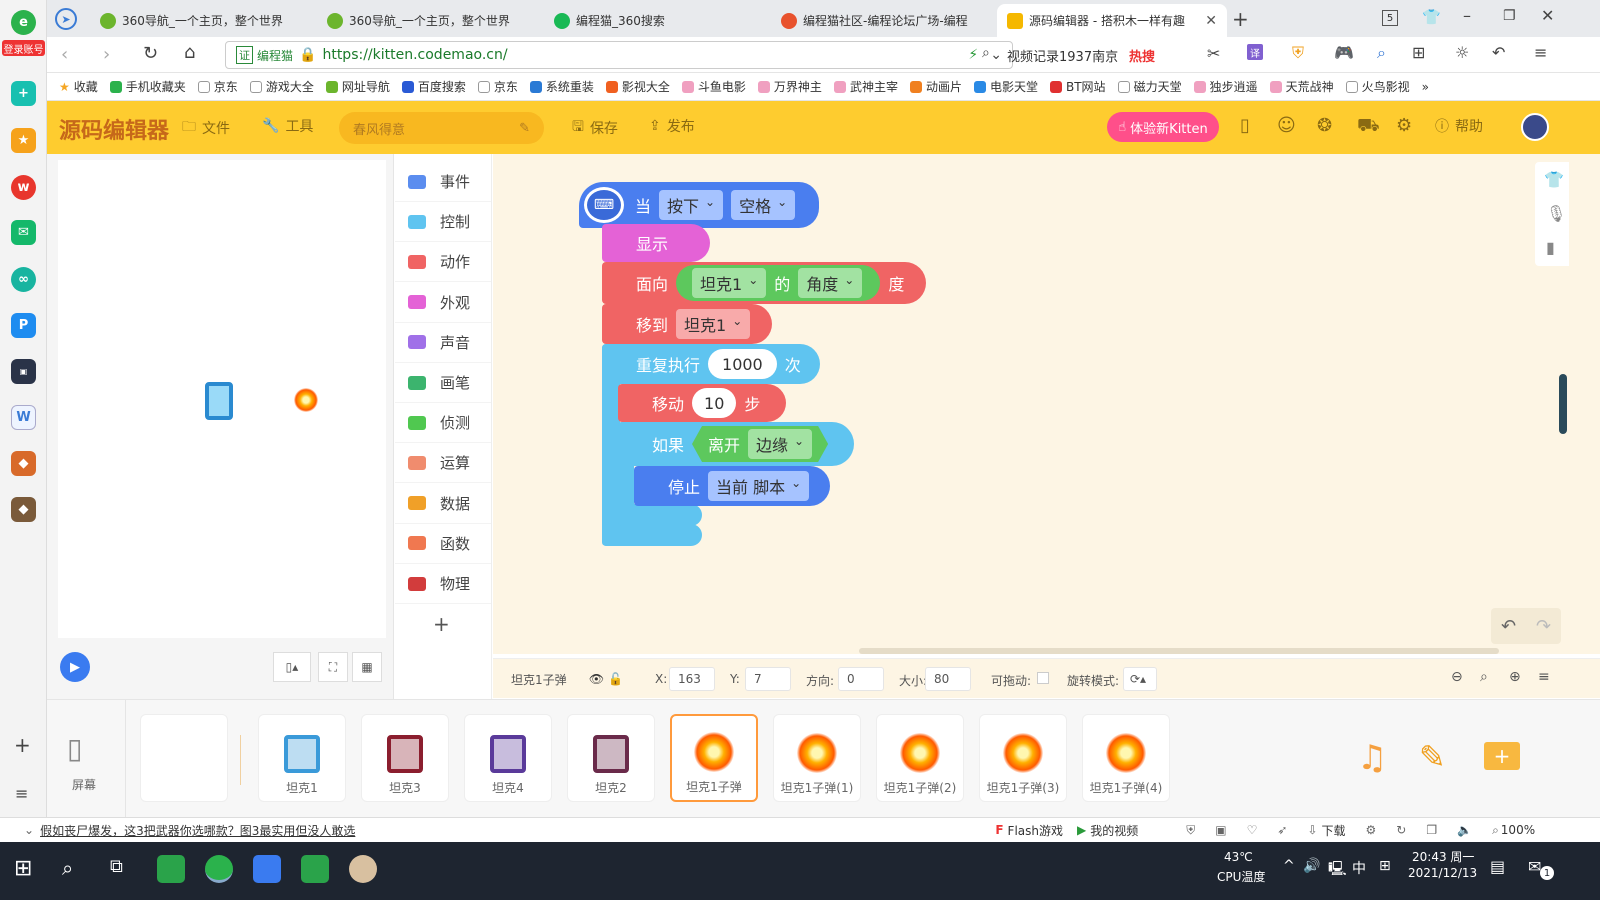  What do you see at coordinates (1282, 830) in the screenshot?
I see `rocket-icon: ➶` at bounding box center [1282, 830].